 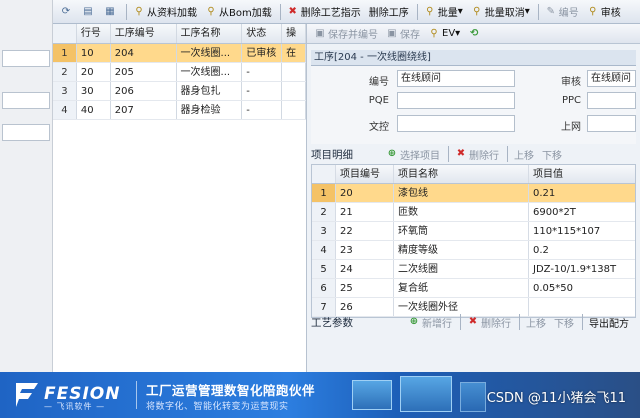 I want to click on refresh-button: ⟳, so click(x=67, y=12).